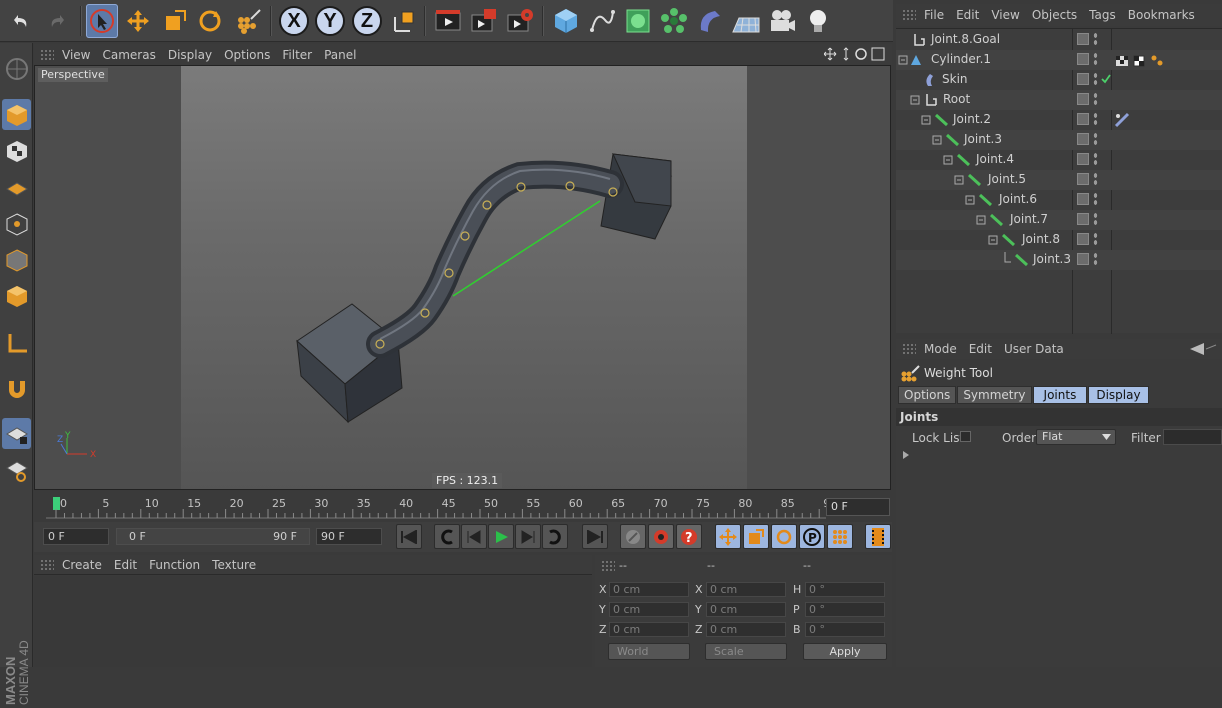 The height and width of the screenshot is (708, 1222). What do you see at coordinates (16, 223) in the screenshot?
I see `points-mode-button` at bounding box center [16, 223].